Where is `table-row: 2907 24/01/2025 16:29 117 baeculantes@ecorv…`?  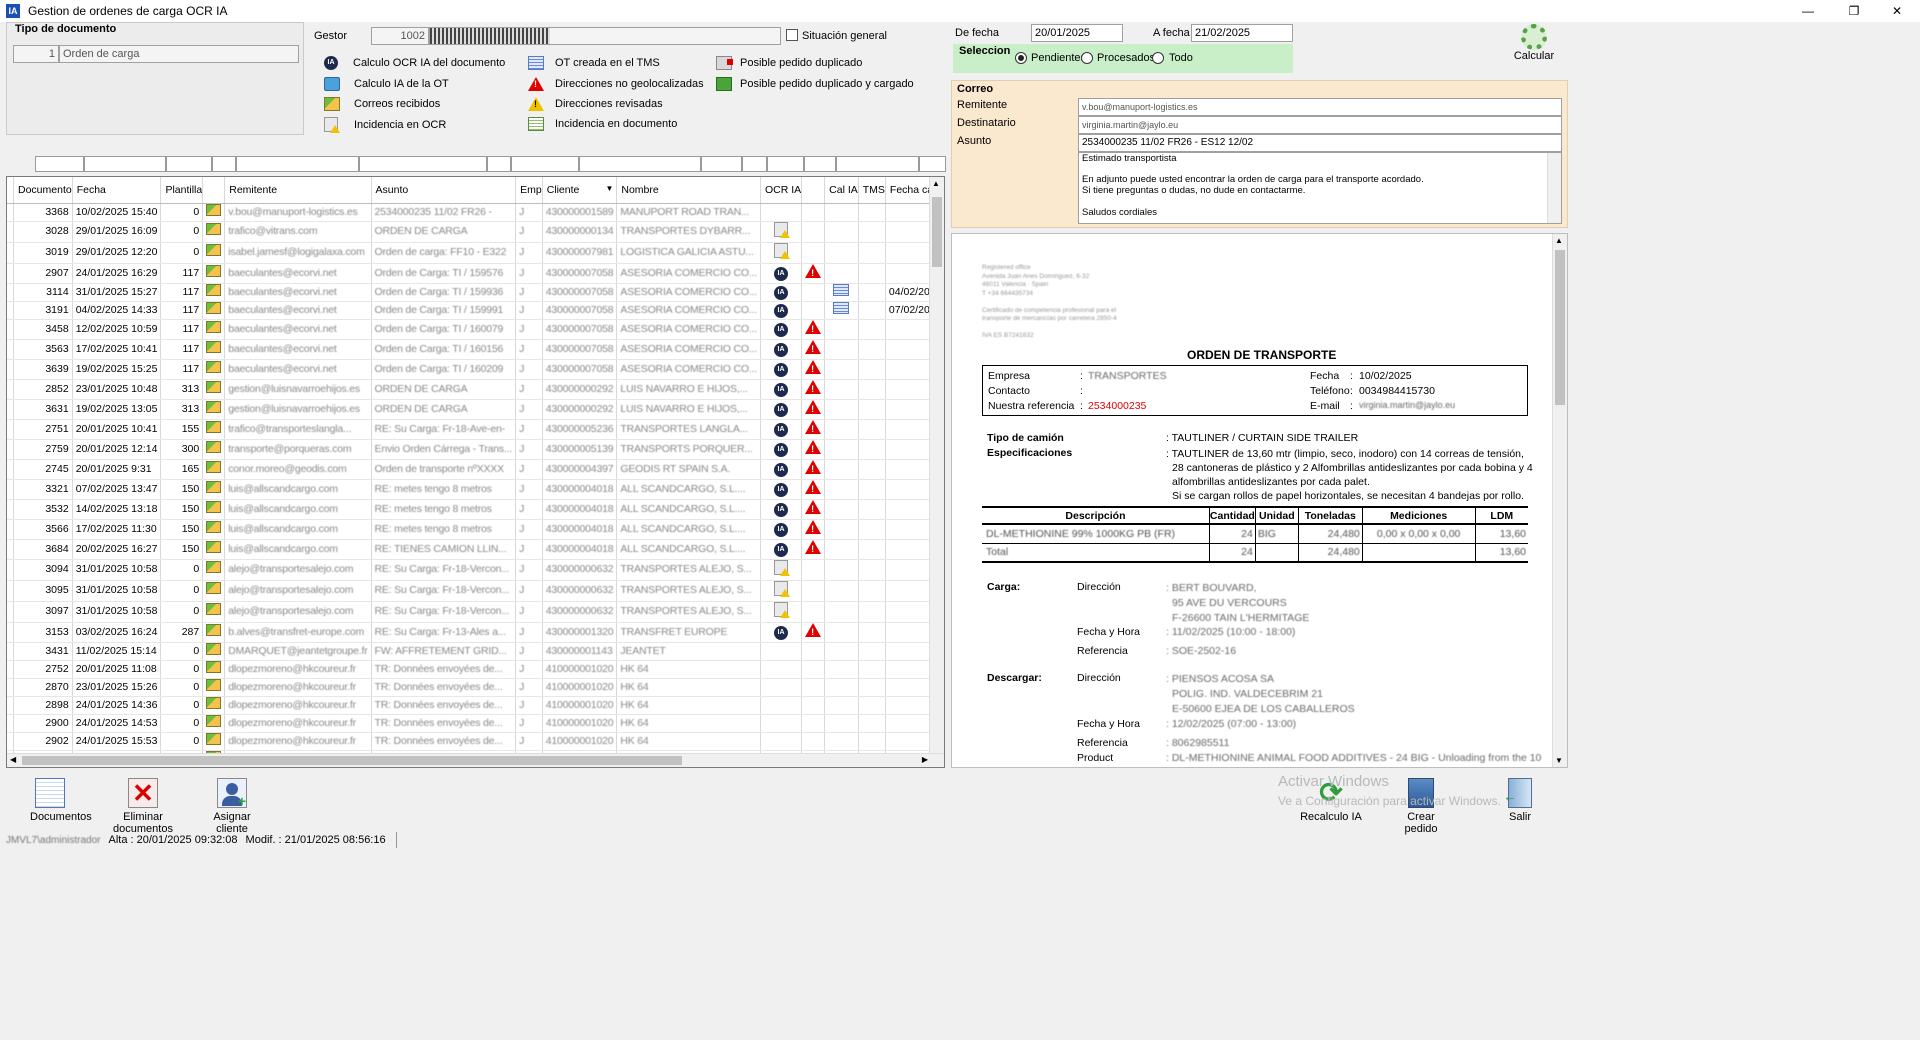 table-row: 2907 24/01/2025 16:29 117 baeculantes@ecorv… is located at coordinates (475, 273).